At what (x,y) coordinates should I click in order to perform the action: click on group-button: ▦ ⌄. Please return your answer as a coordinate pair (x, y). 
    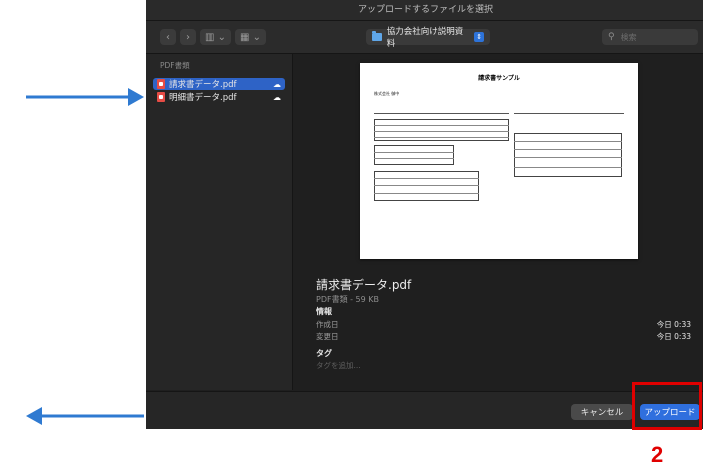
    Looking at the image, I should click on (251, 37).